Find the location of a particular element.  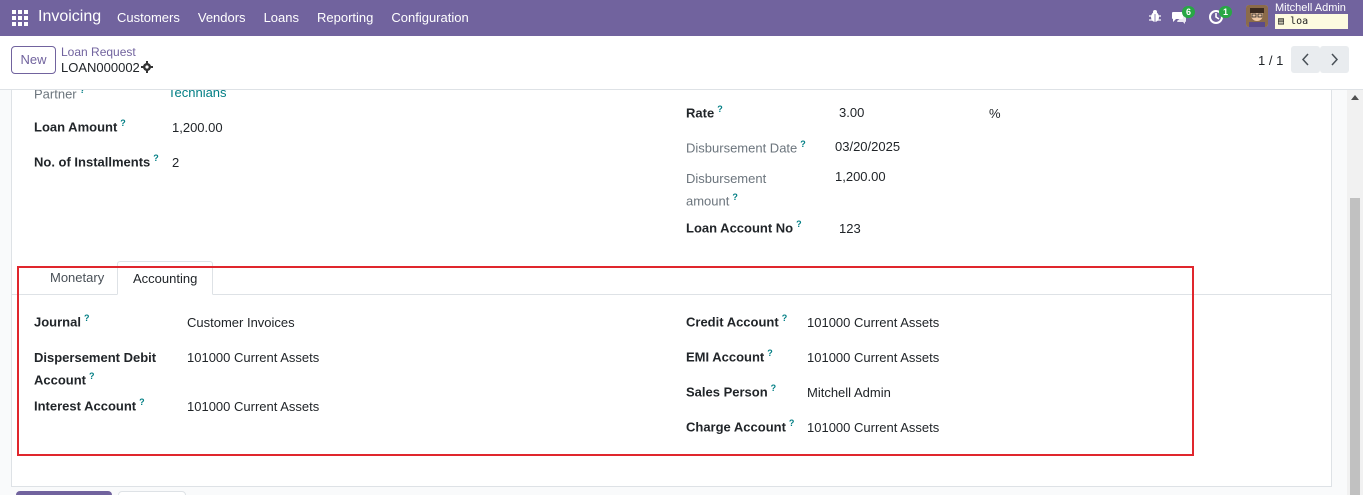

installments-value: 2 is located at coordinates (175, 162).